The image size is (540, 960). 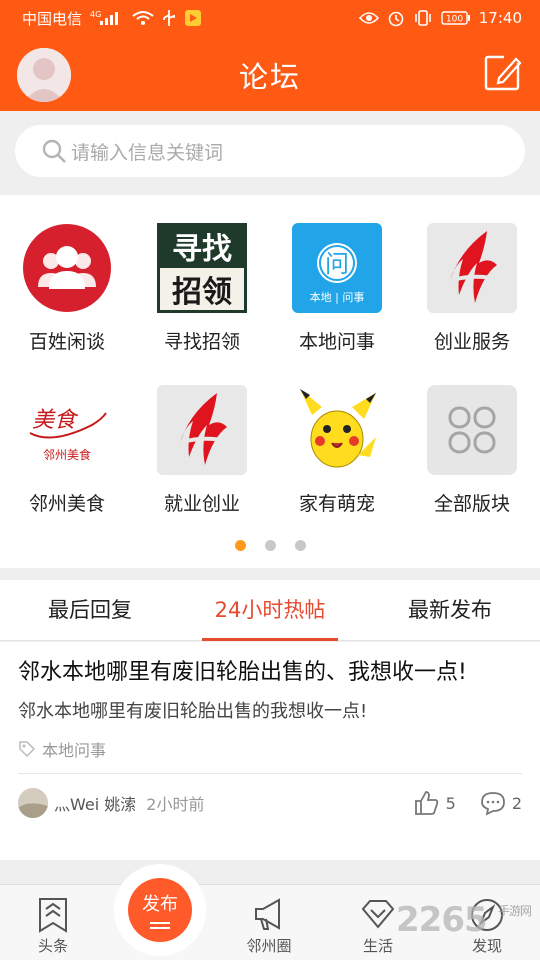 I want to click on usb-icon, so click(x=169, y=18).